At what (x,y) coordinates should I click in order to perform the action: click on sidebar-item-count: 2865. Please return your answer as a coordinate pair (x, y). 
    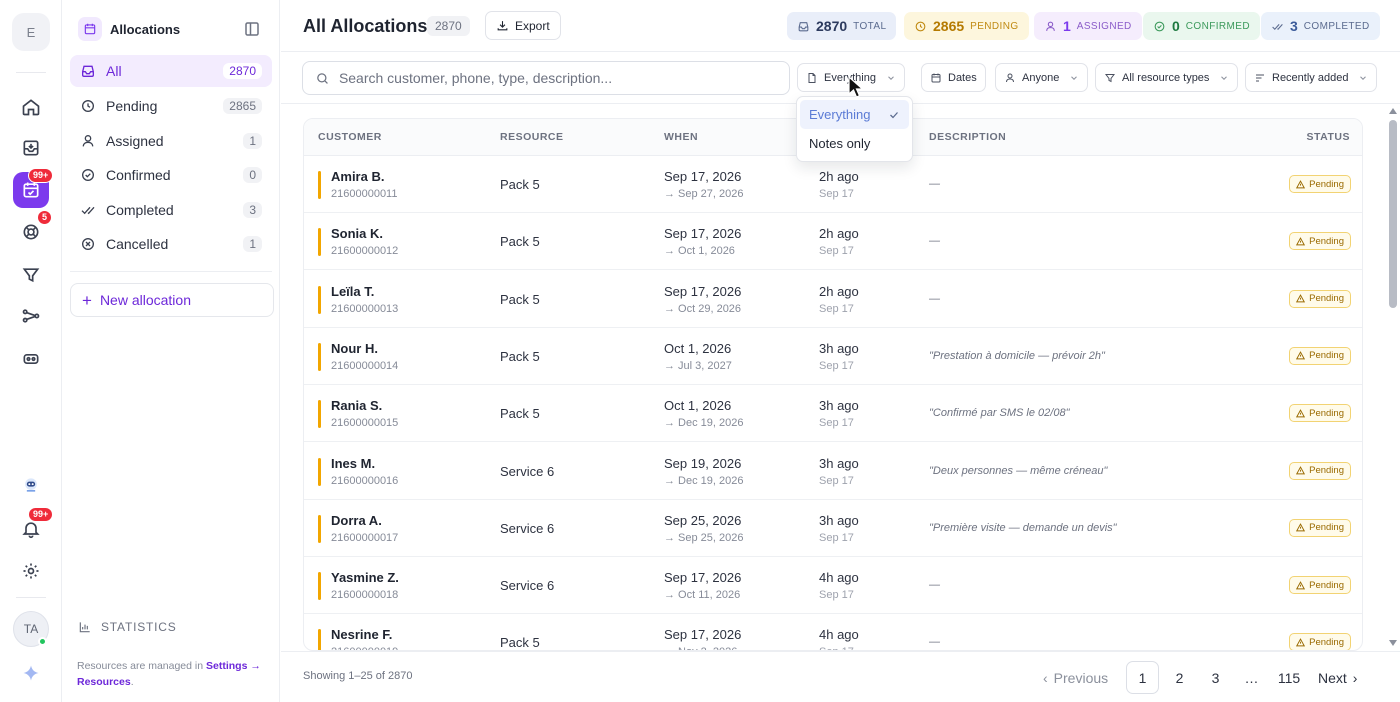
    Looking at the image, I should click on (242, 106).